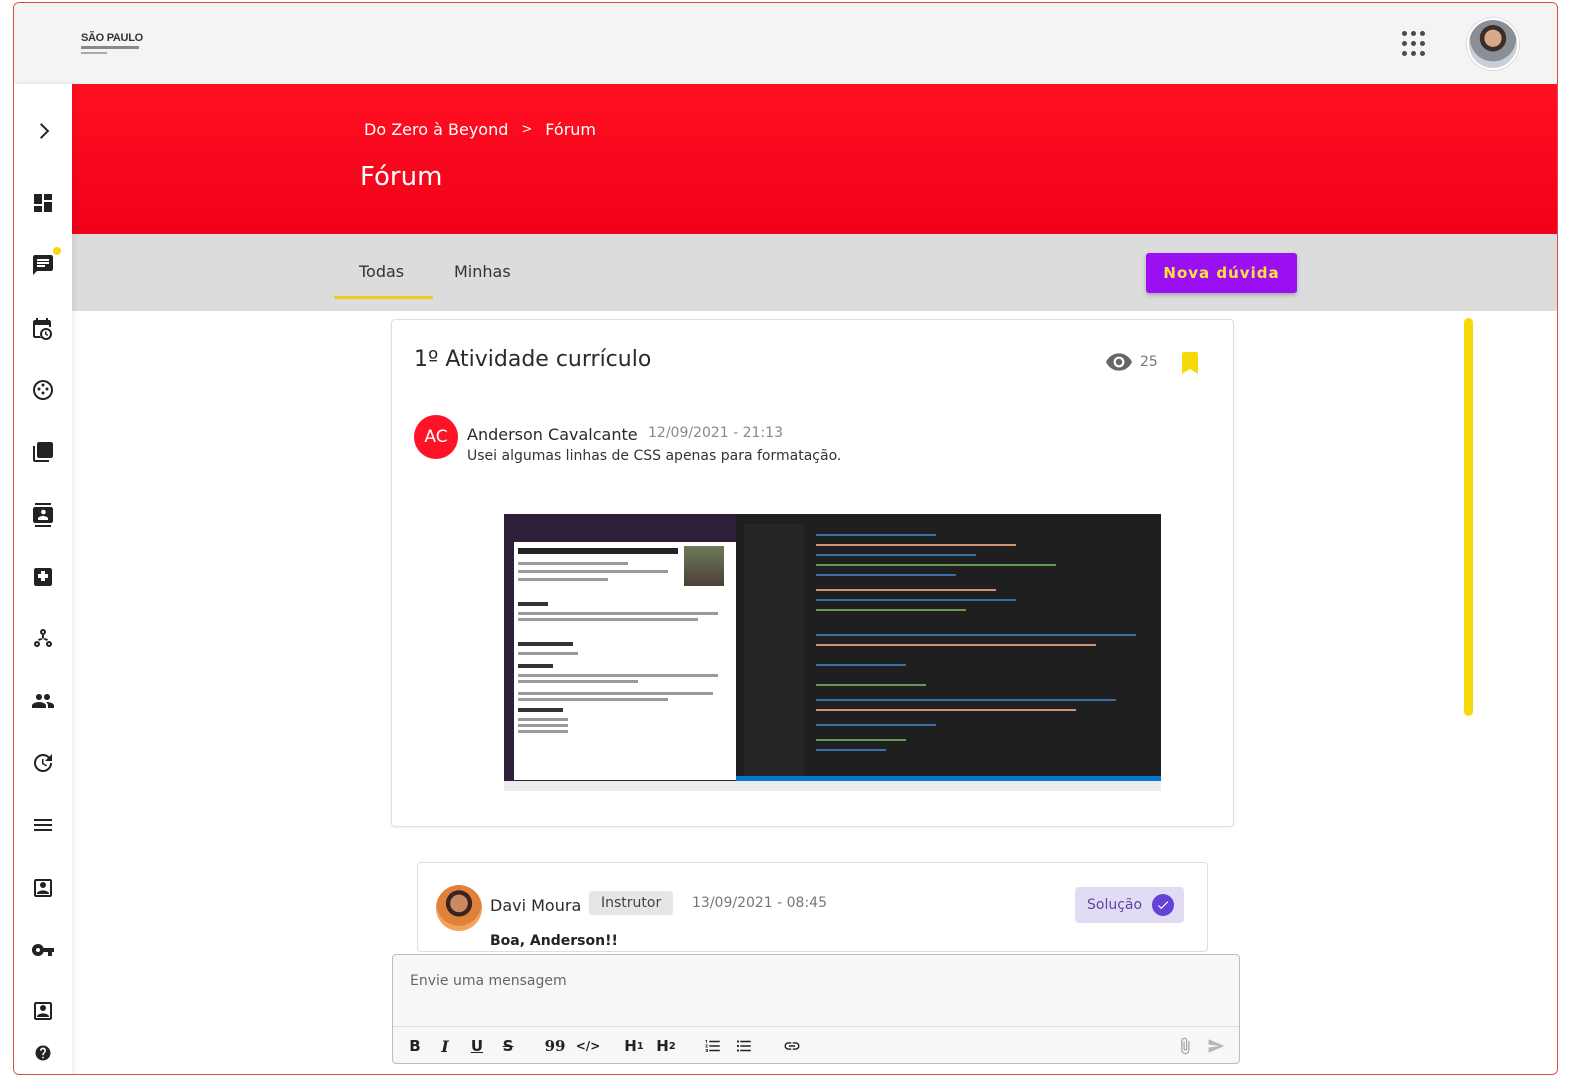 Image resolution: width=1573 pixels, height=1081 pixels. I want to click on active-tab-indicator, so click(383, 297).